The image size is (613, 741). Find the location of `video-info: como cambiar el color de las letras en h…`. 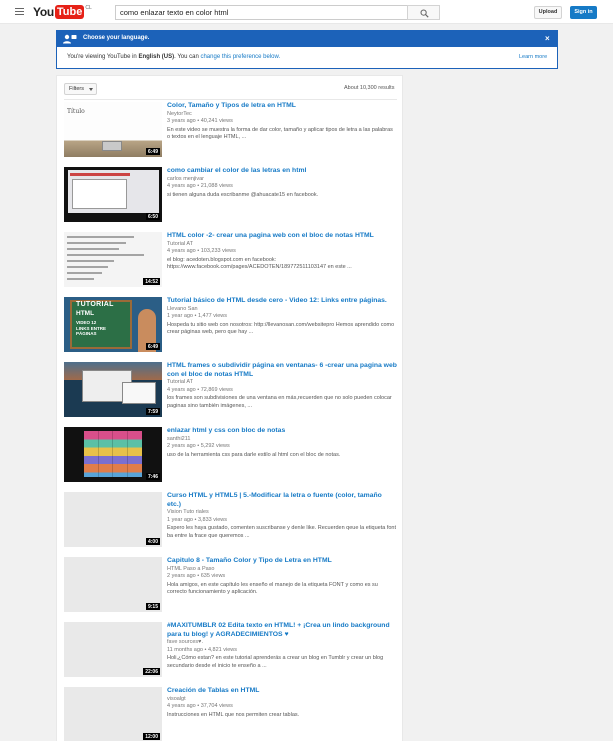

video-info: como cambiar el color de las letras en h… is located at coordinates (282, 183).